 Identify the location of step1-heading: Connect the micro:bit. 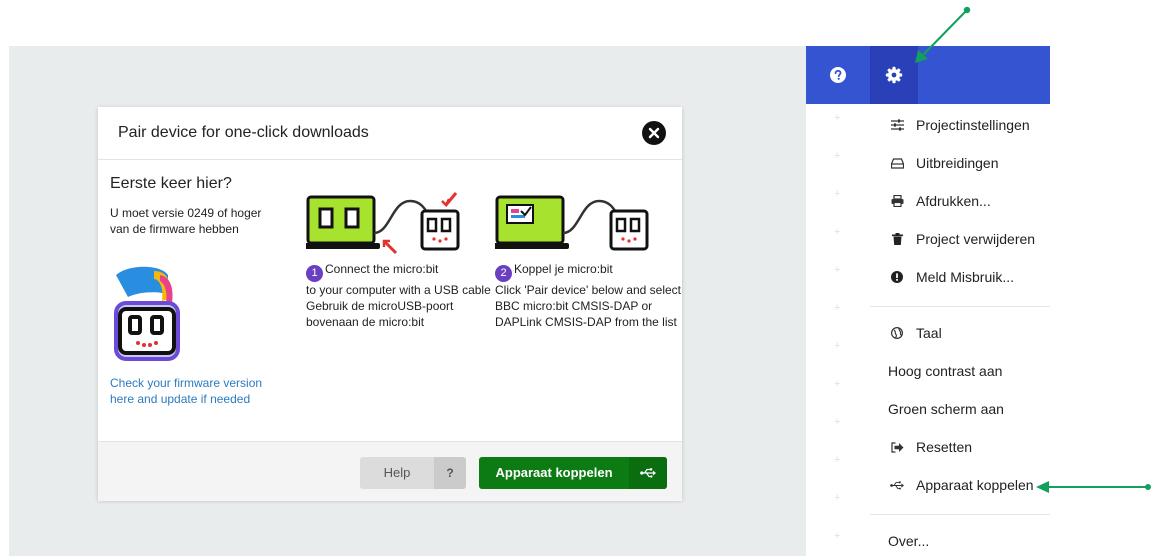
(382, 269).